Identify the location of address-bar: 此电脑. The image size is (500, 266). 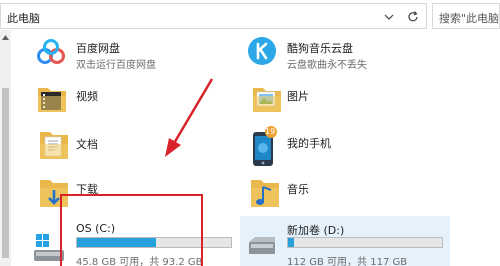
(213, 16).